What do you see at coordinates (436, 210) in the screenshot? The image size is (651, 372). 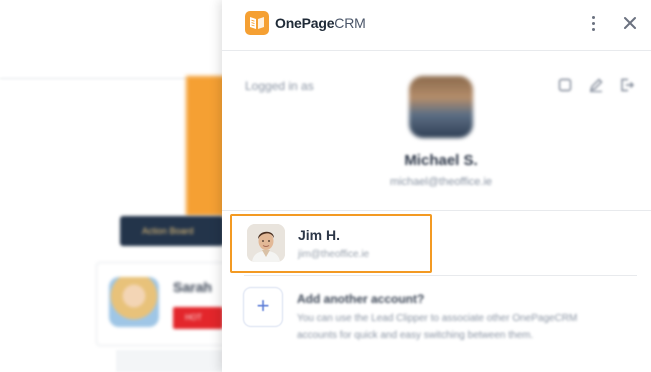 I see `section-divider` at bounding box center [436, 210].